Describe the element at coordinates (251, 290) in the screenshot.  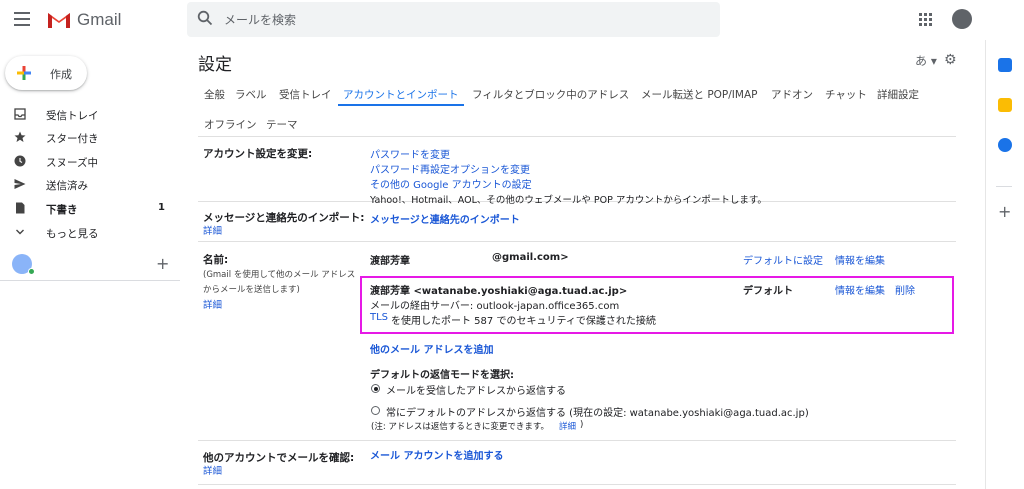
I see `send-as-description: からメールを送信します)` at that location.